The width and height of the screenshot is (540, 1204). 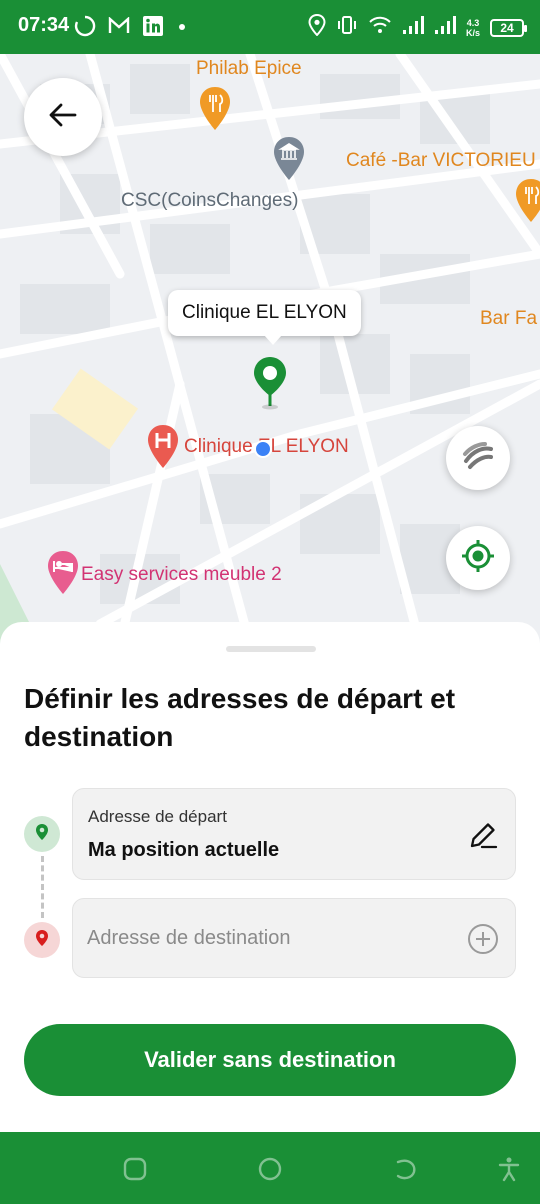 I want to click on status-bar: 07:34 4.3 K/s 24, so click(x=270, y=27).